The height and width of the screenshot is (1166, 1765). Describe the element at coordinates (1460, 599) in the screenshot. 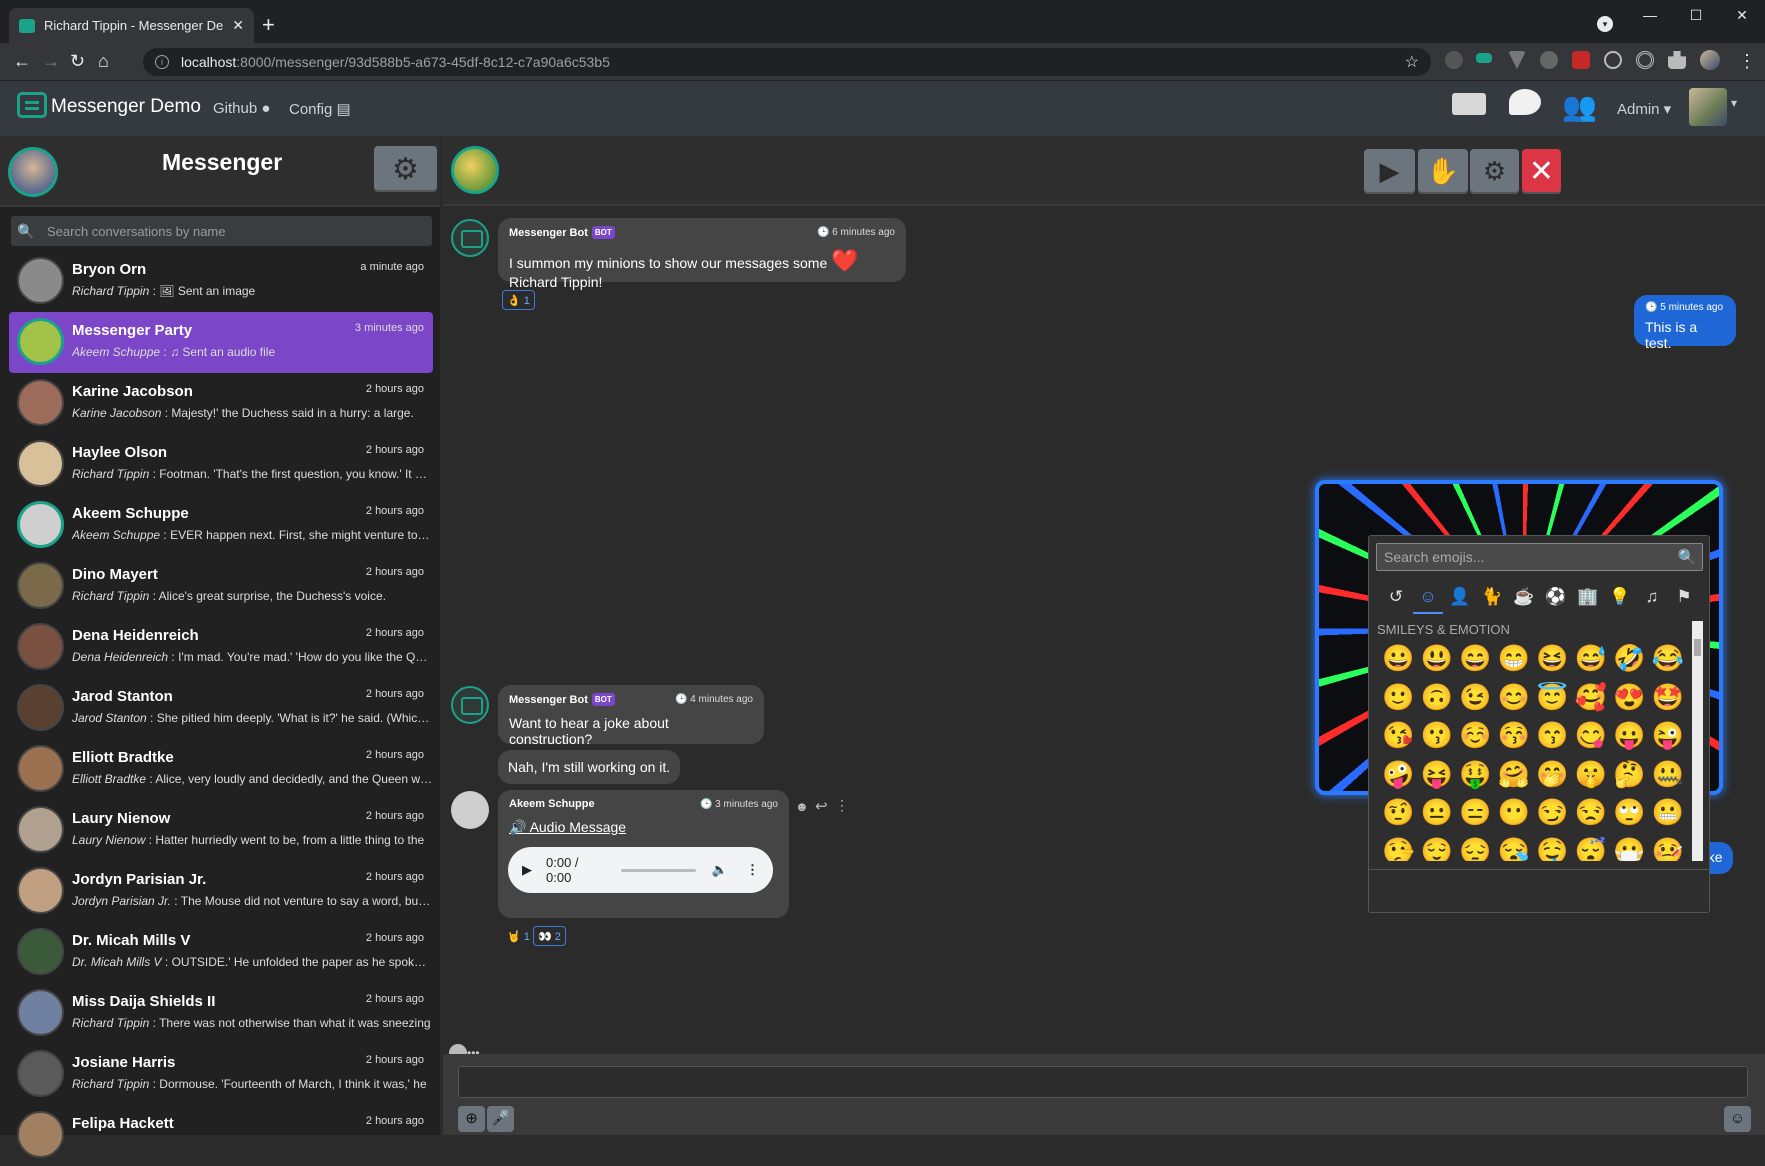

I see `category-people-icon: 👤` at that location.